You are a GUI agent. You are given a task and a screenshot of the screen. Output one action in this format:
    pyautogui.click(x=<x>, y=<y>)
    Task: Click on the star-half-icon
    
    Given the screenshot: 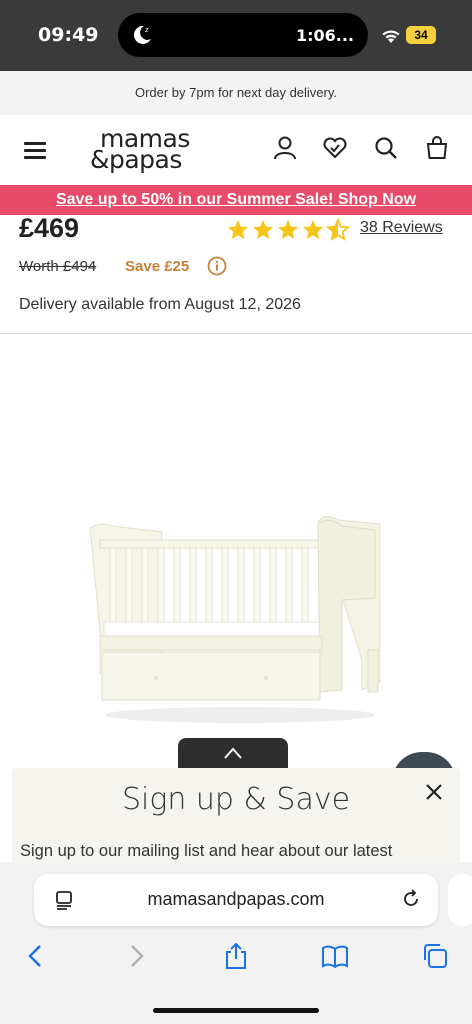 What is the action you would take?
    pyautogui.click(x=338, y=229)
    